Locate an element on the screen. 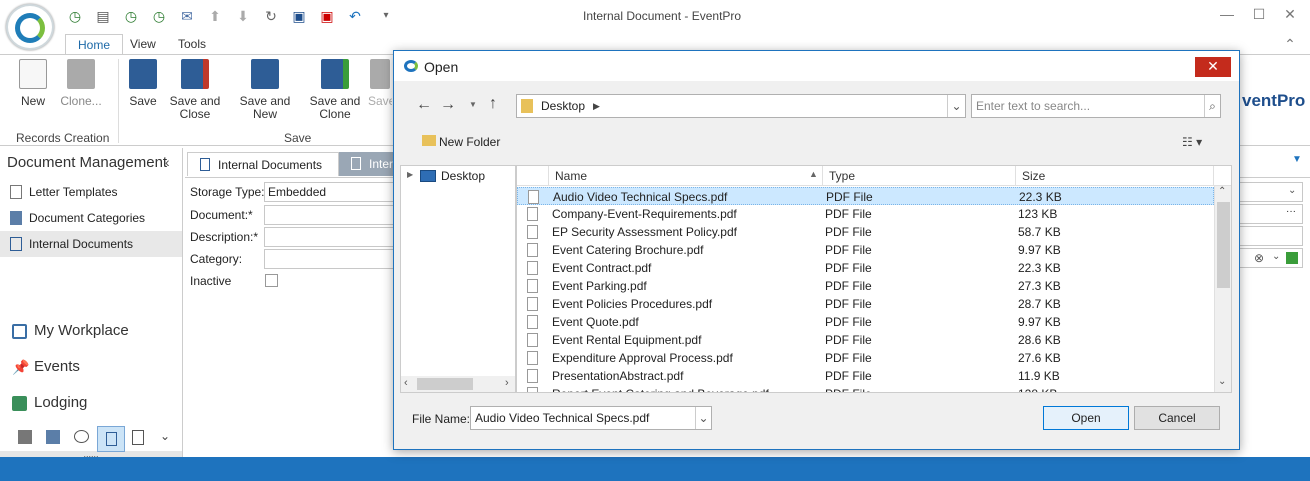 Image resolution: width=1310 pixels, height=481 pixels. save-and-new-button: Save and New is located at coordinates (265, 90).